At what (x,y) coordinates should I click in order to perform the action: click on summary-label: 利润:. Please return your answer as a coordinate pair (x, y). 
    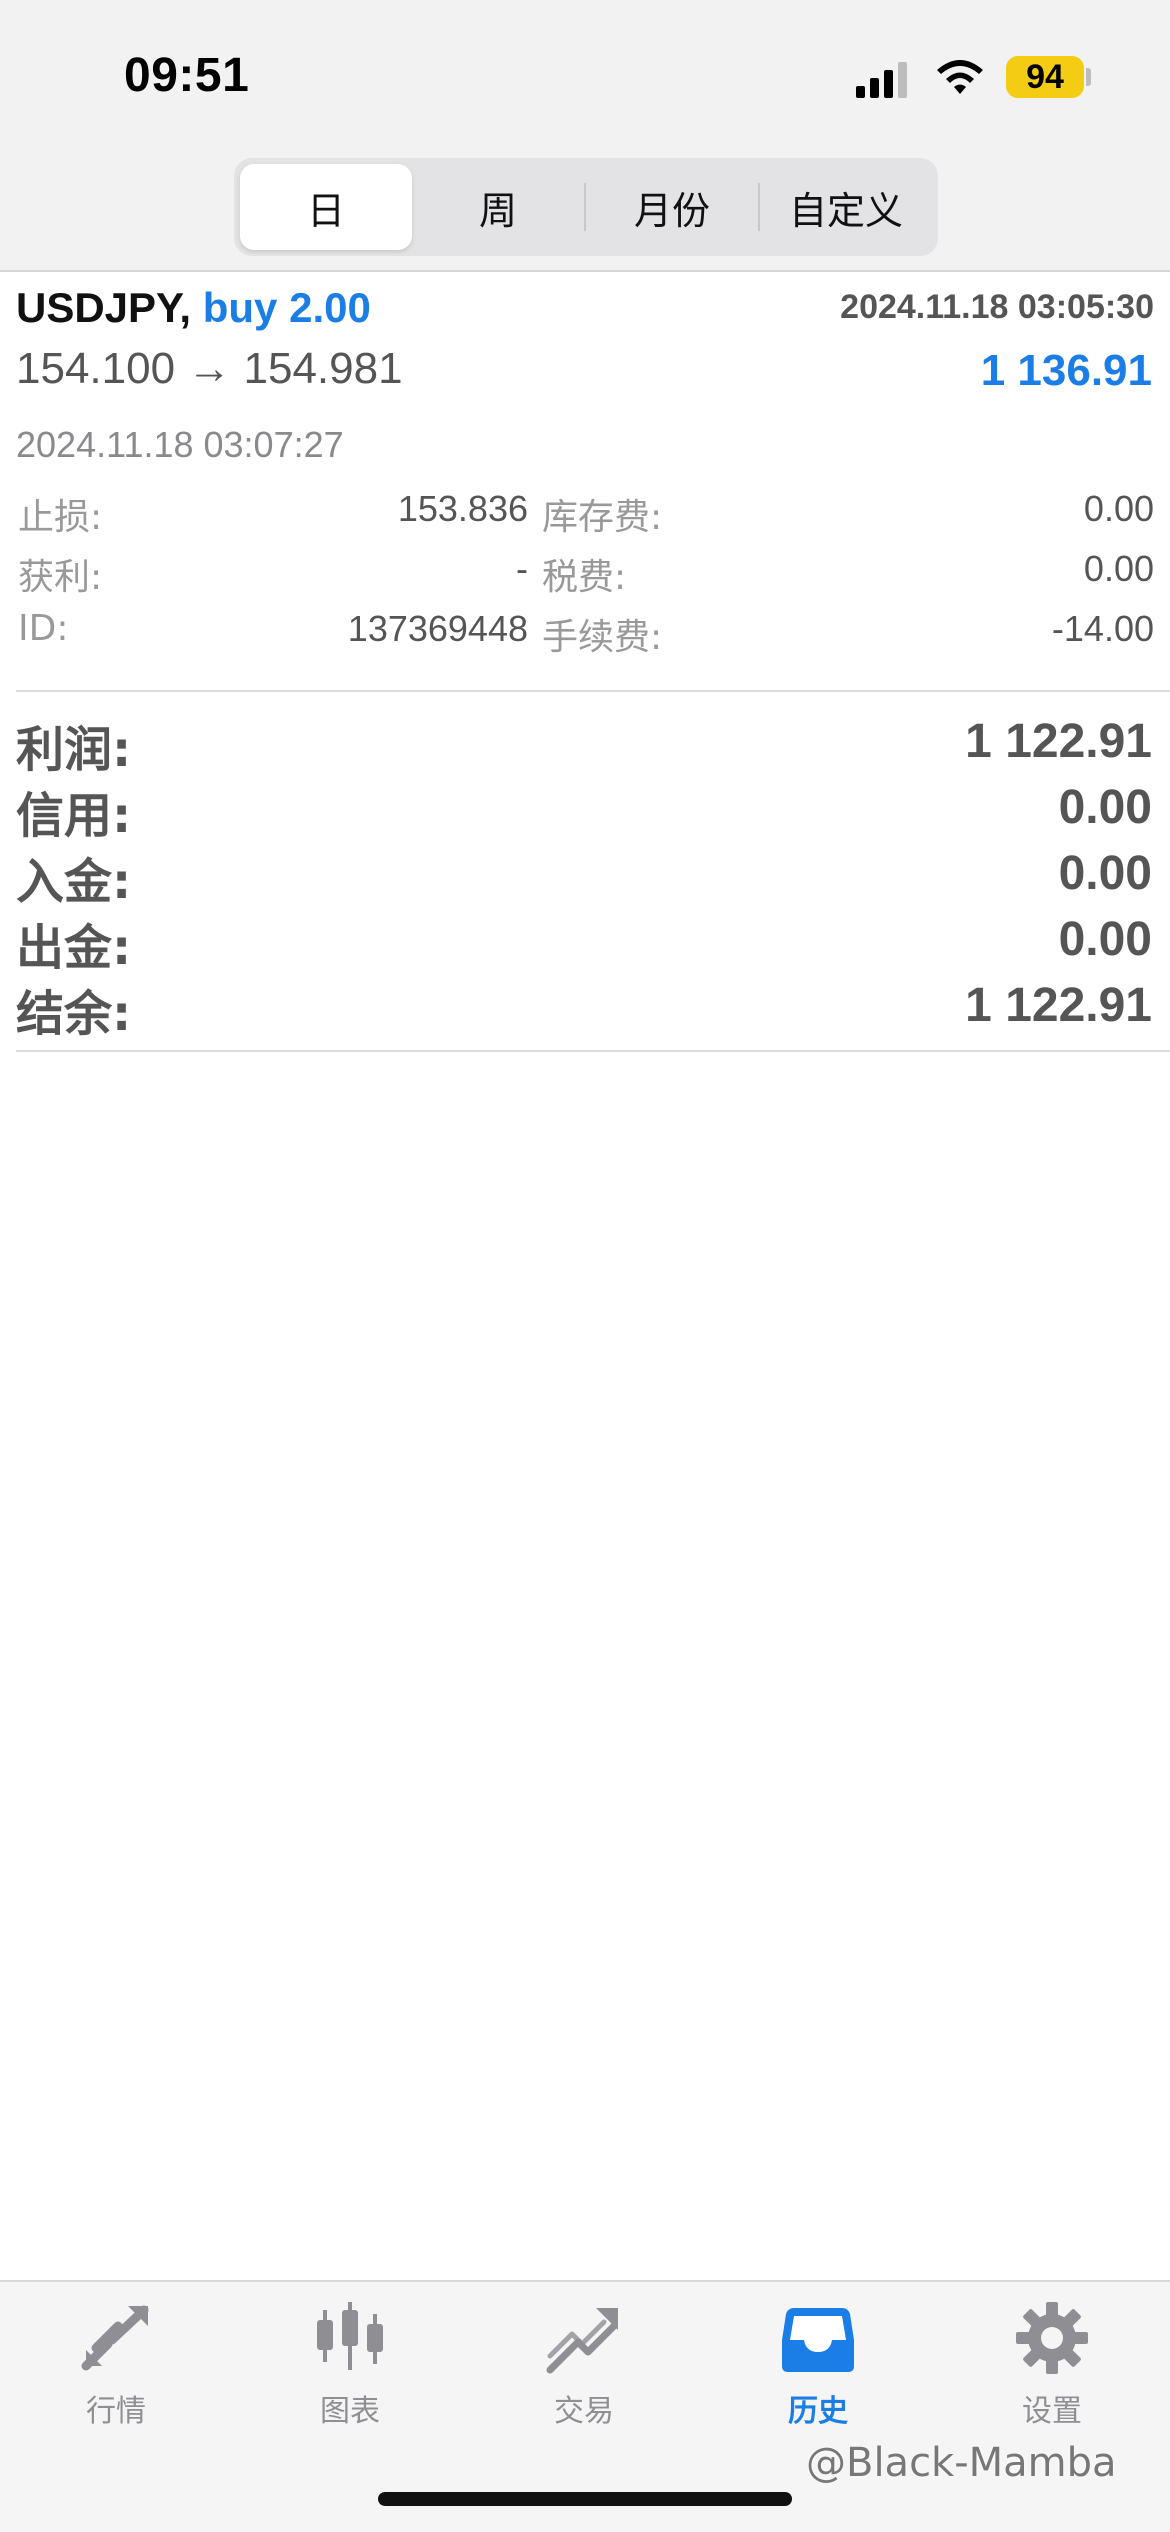
    Looking at the image, I should click on (74, 750).